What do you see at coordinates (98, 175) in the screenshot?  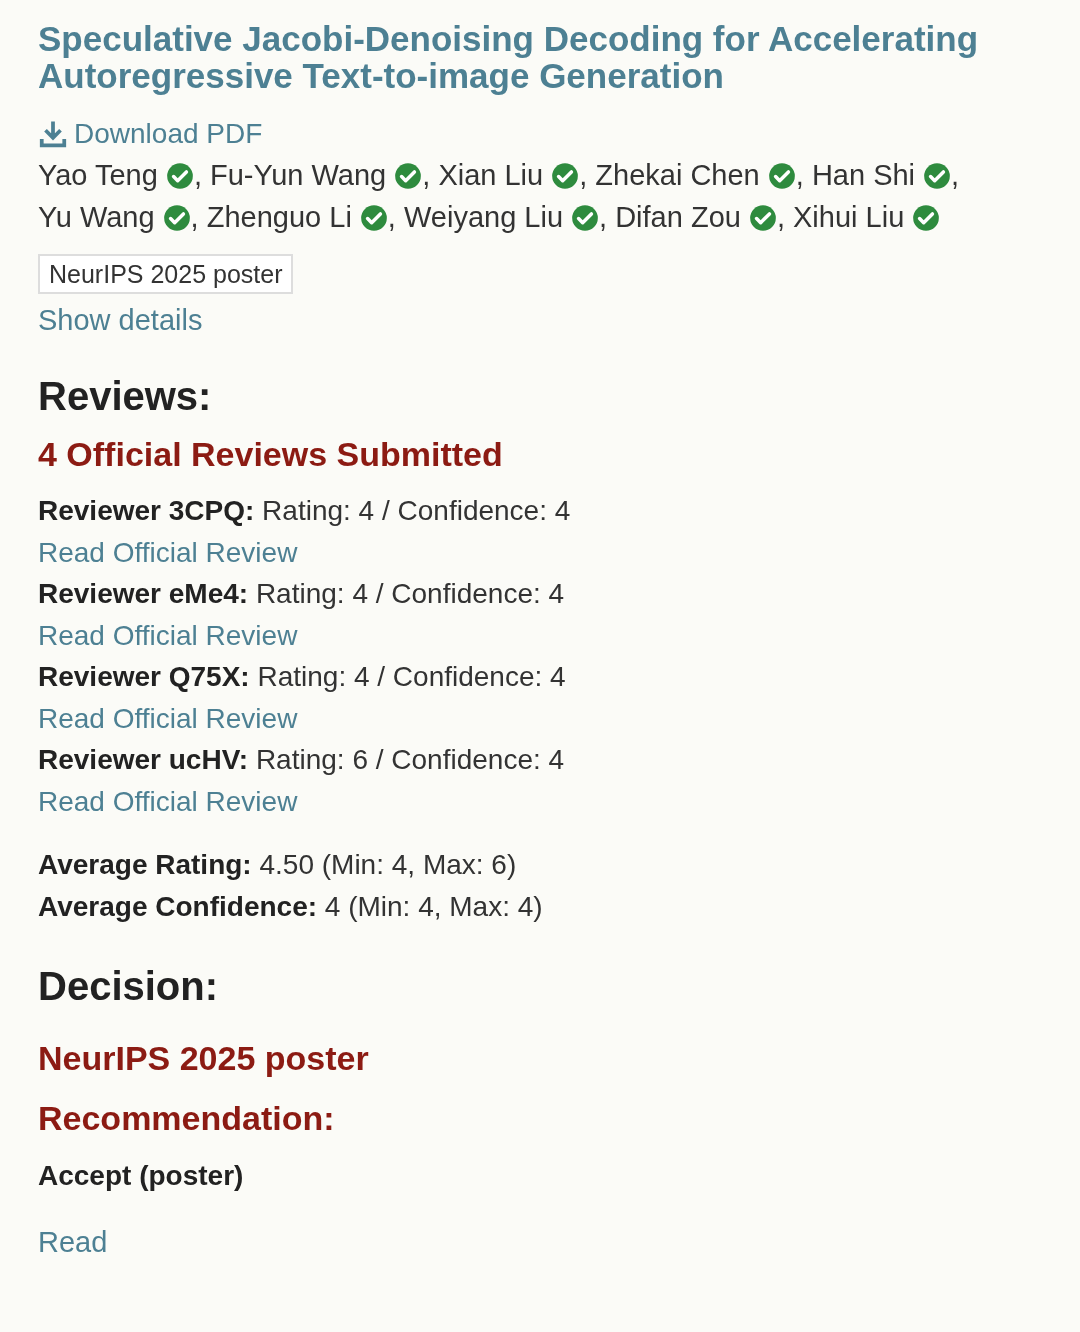 I see `author-link: Yao Teng` at bounding box center [98, 175].